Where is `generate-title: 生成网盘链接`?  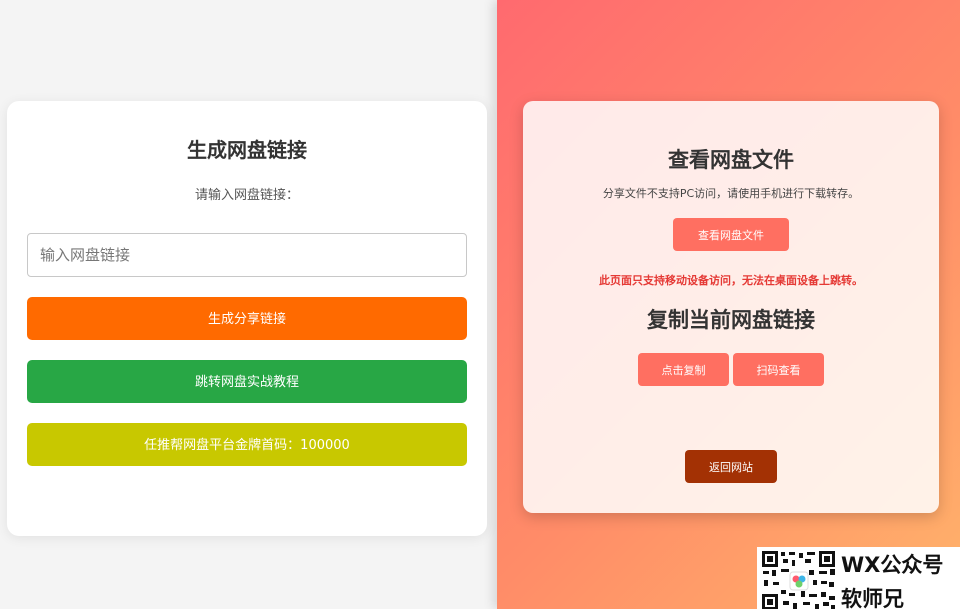
generate-title: 生成网盘链接 is located at coordinates (247, 150).